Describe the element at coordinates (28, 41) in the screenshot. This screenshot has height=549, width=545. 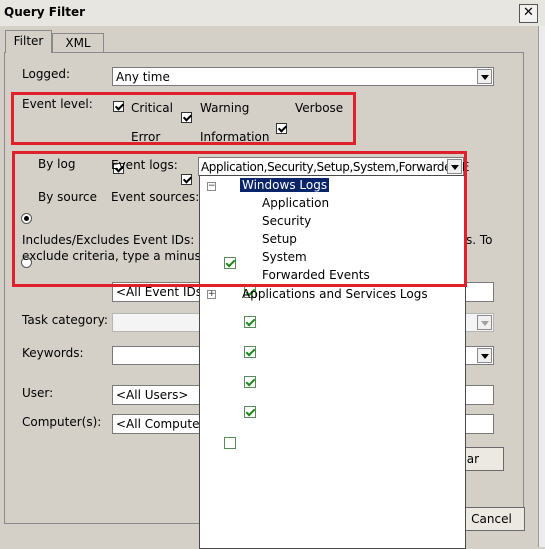
I see `tab-filter: Filter` at that location.